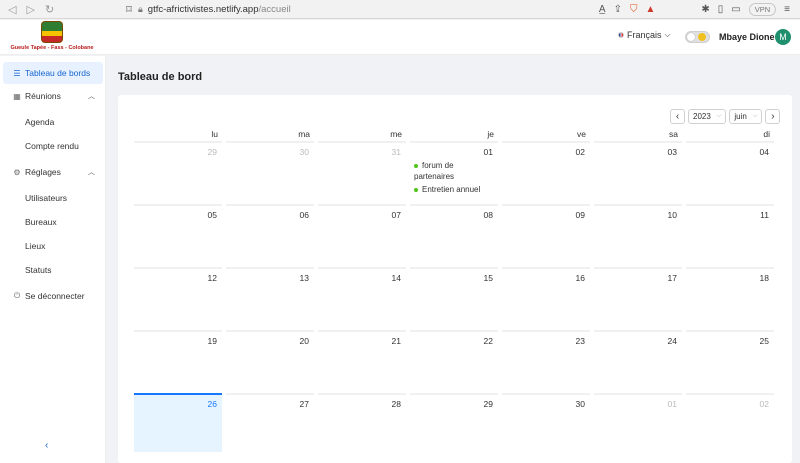 The height and width of the screenshot is (463, 800). What do you see at coordinates (270, 233) in the screenshot?
I see `calendar-day-cell: 06` at bounding box center [270, 233].